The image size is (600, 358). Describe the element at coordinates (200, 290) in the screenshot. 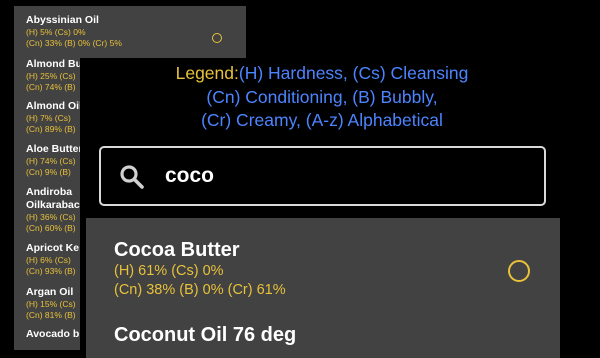

I see `result-stats-line2: (Cn) 38% (B) 0% (Cr) 61%` at that location.